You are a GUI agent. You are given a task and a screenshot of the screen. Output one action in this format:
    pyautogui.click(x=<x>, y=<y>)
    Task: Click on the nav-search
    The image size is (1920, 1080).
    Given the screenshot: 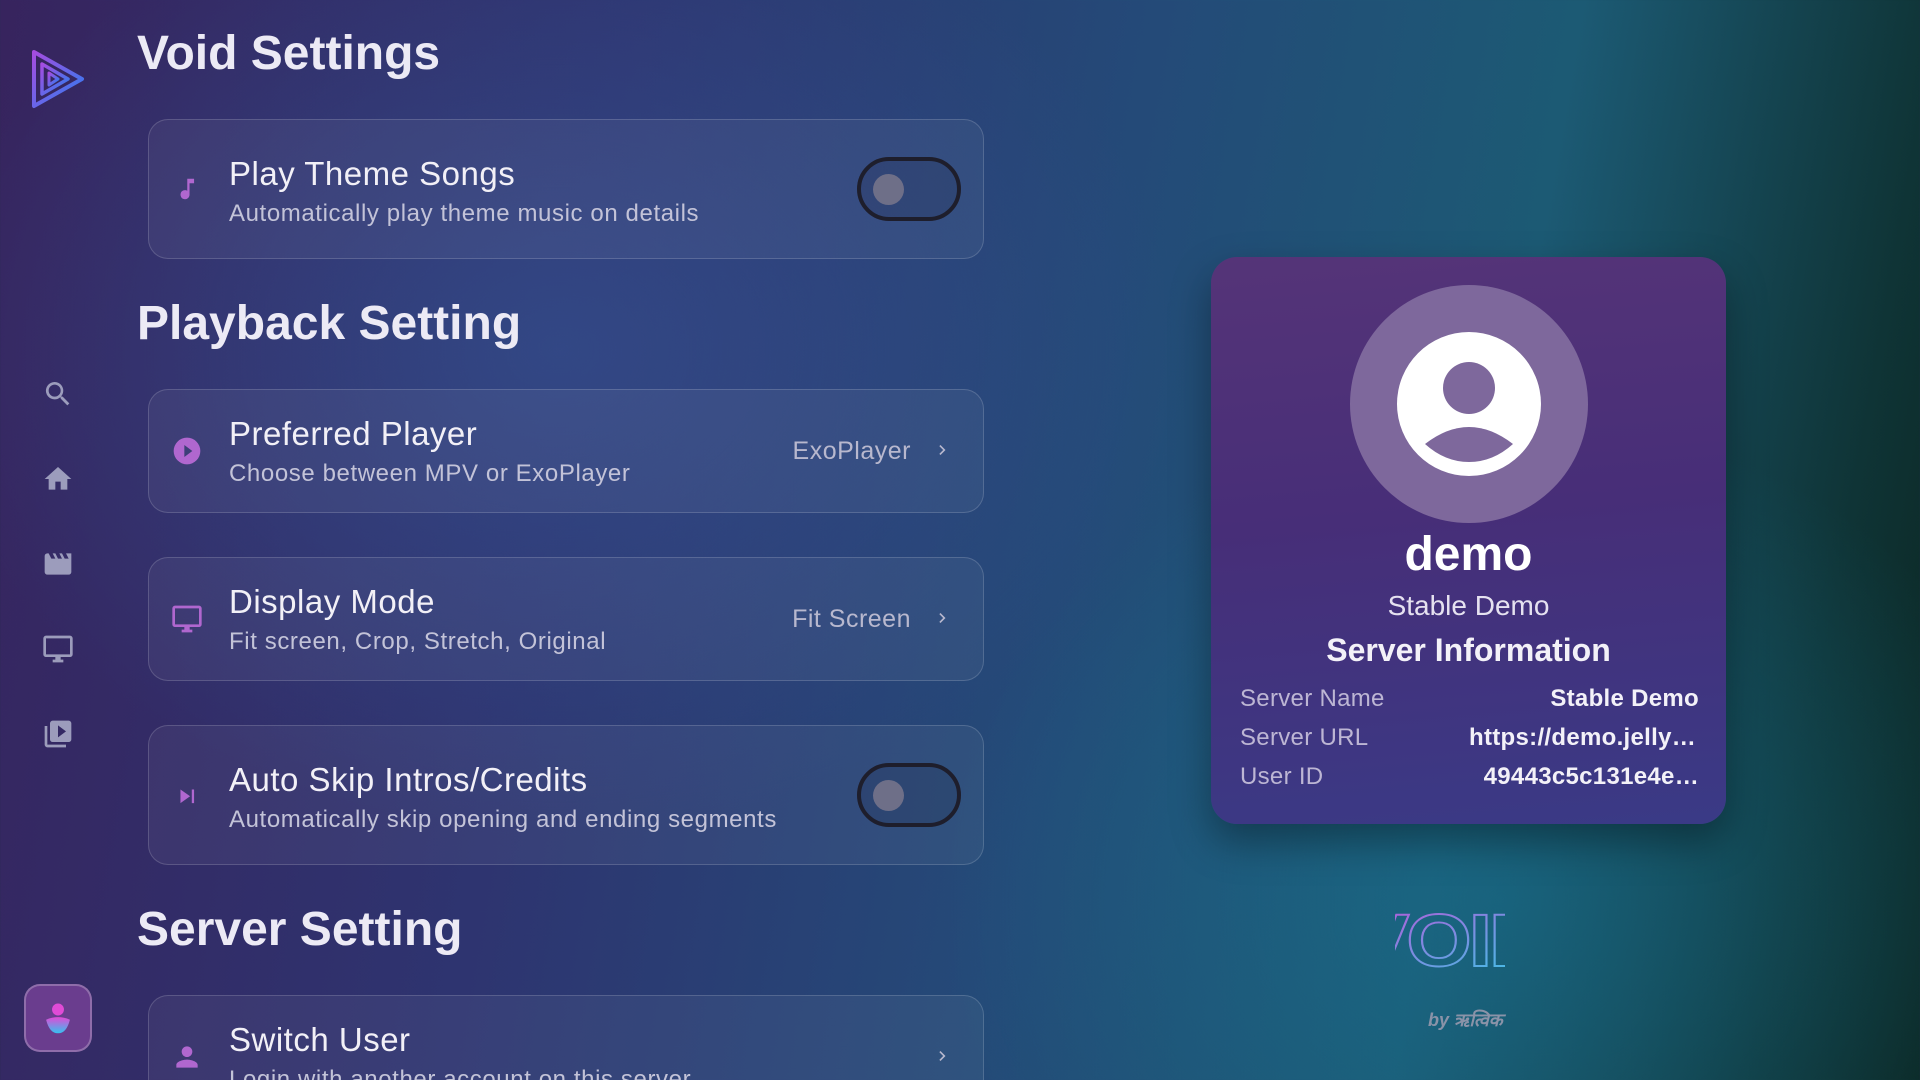 What is the action you would take?
    pyautogui.click(x=58, y=394)
    